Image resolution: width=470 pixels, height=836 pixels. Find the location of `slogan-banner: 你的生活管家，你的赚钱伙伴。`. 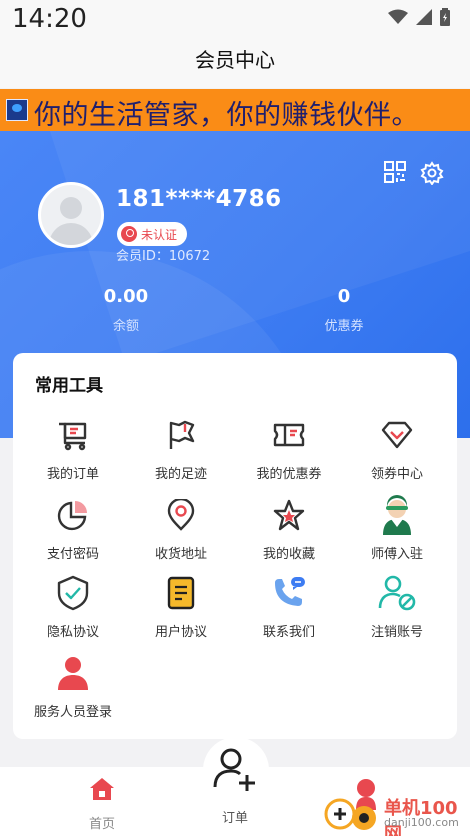

slogan-banner: 你的生活管家，你的赚钱伙伴。 is located at coordinates (235, 110).